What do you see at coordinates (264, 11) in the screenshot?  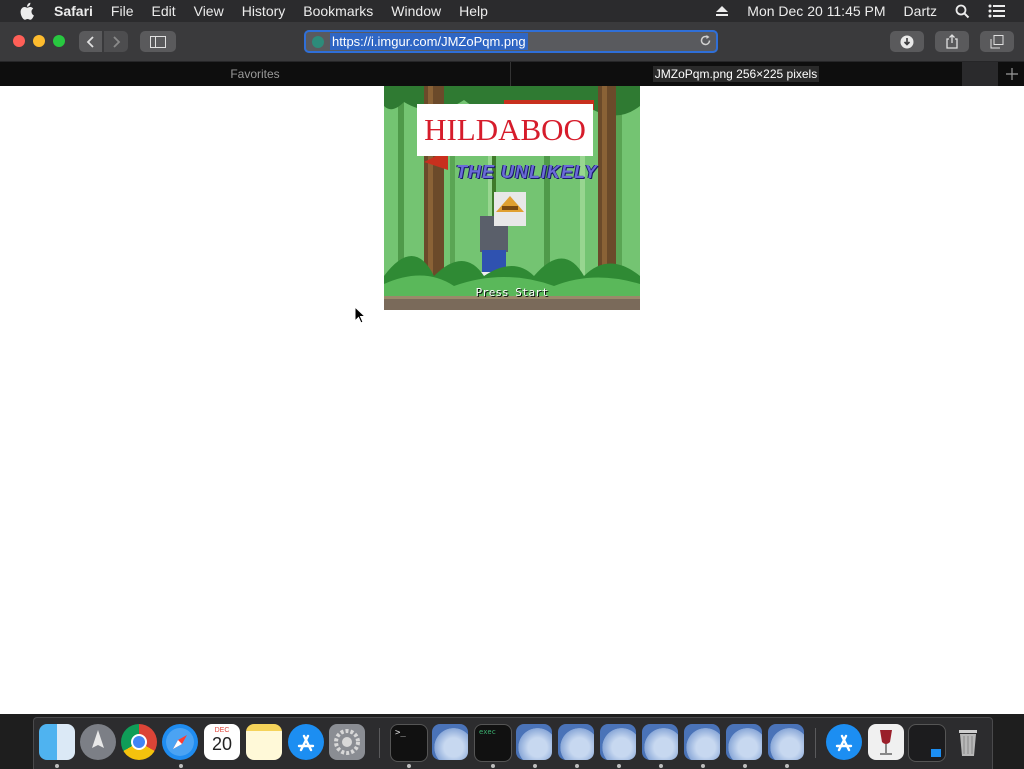 I see `menu-history: History` at bounding box center [264, 11].